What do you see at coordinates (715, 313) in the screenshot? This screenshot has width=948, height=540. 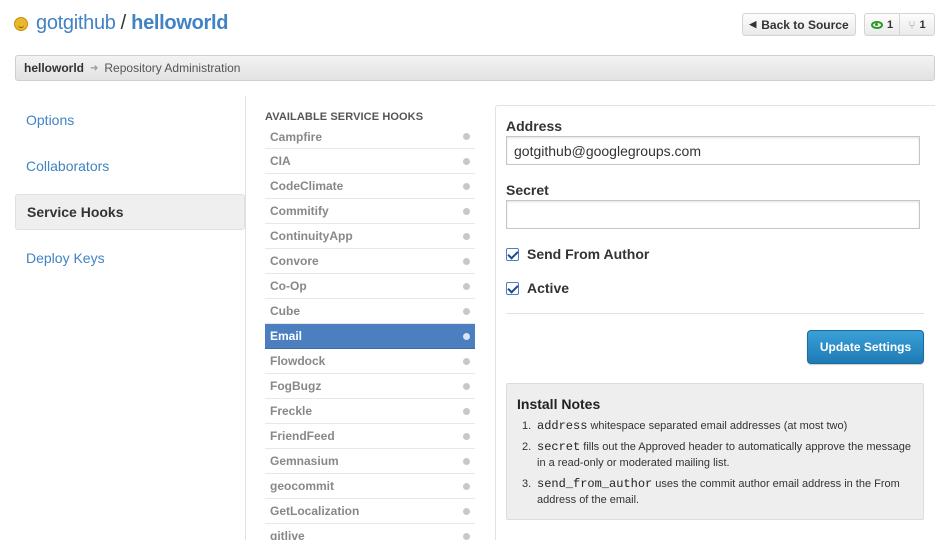 I see `form-divider` at bounding box center [715, 313].